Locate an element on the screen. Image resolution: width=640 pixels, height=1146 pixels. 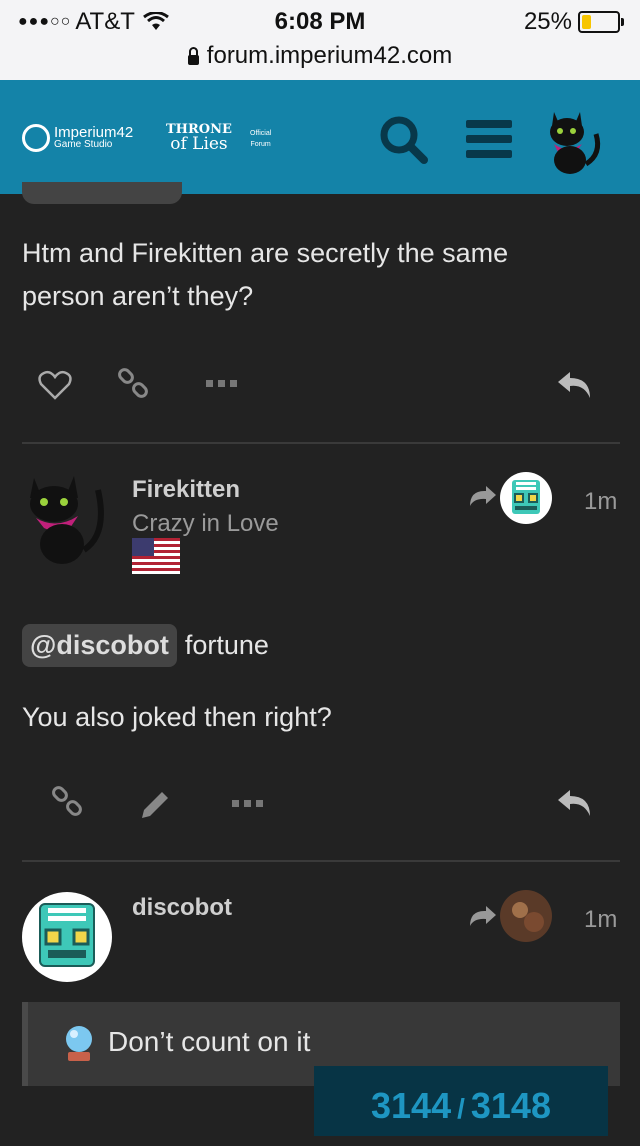
firekitten-avatar is located at coordinates (68, 518).